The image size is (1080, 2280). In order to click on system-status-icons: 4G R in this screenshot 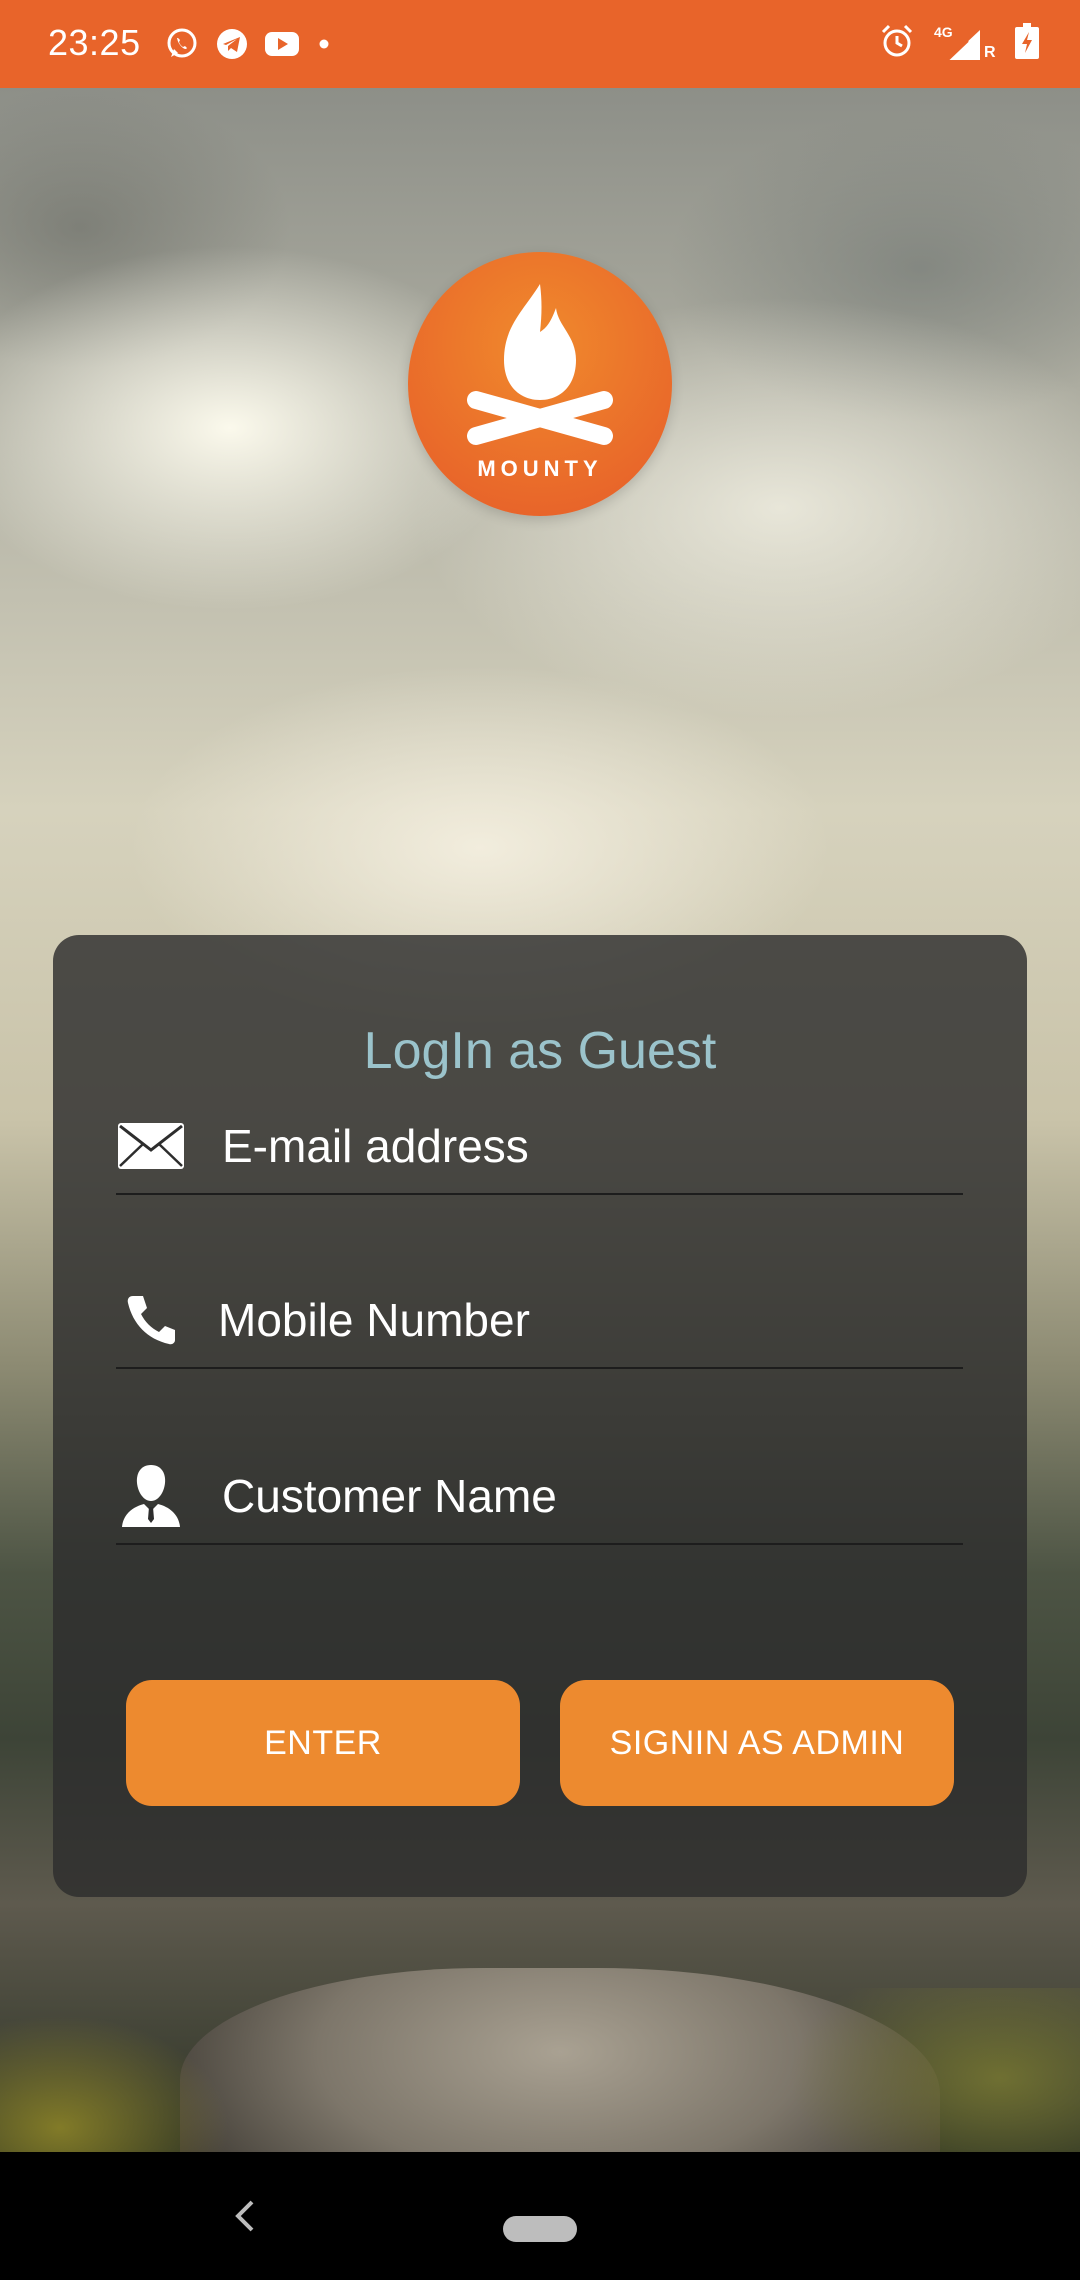, I will do `click(959, 43)`.